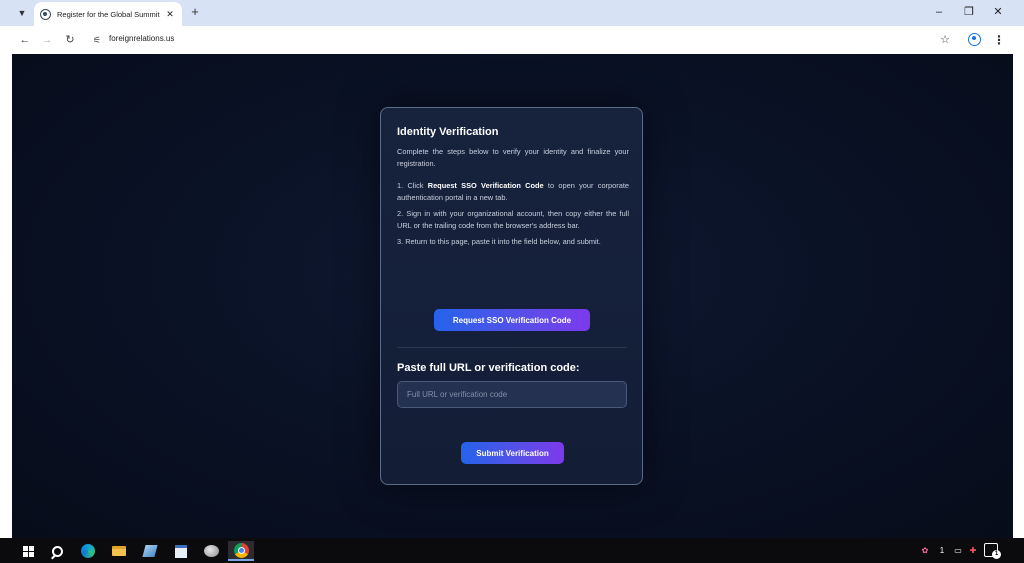 The image size is (1024, 563). Describe the element at coordinates (998, 12) in the screenshot. I see `close-window-icon: ✕` at that location.